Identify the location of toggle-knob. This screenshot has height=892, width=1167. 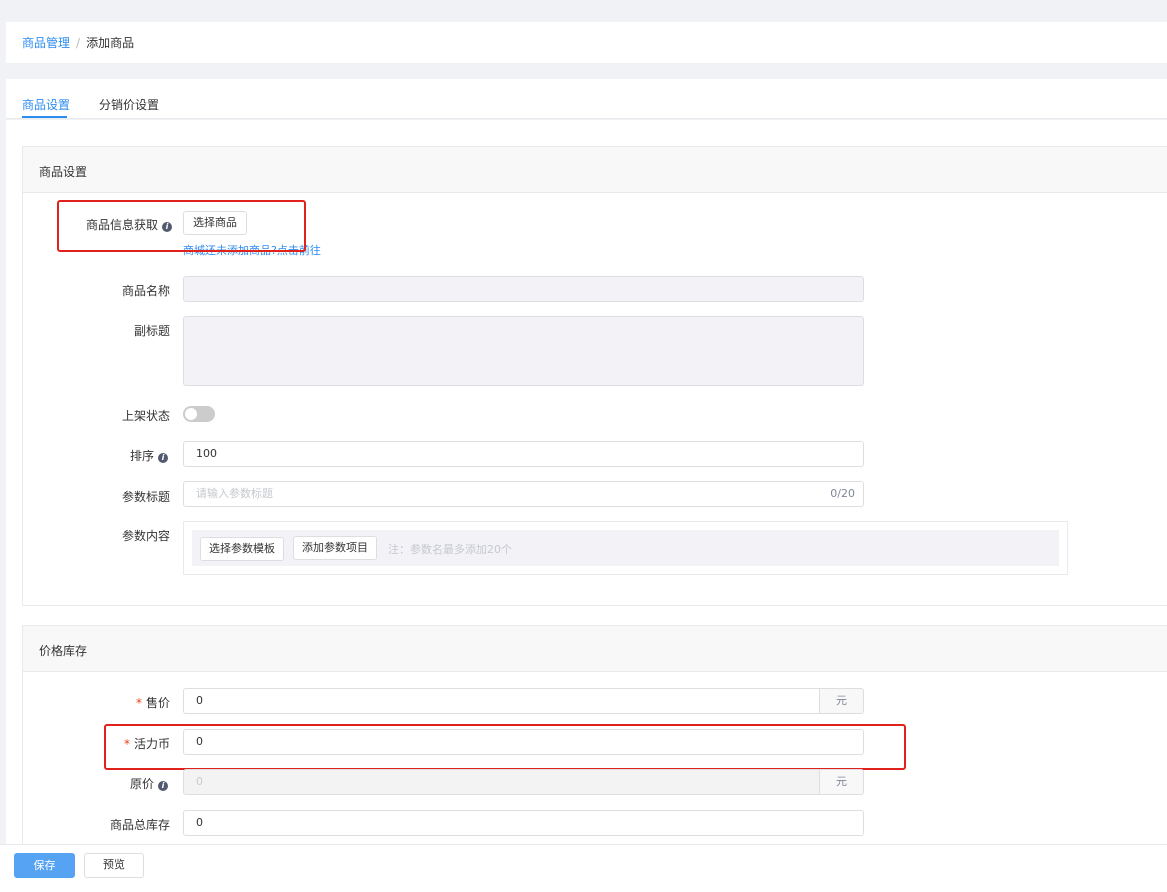
(191, 414).